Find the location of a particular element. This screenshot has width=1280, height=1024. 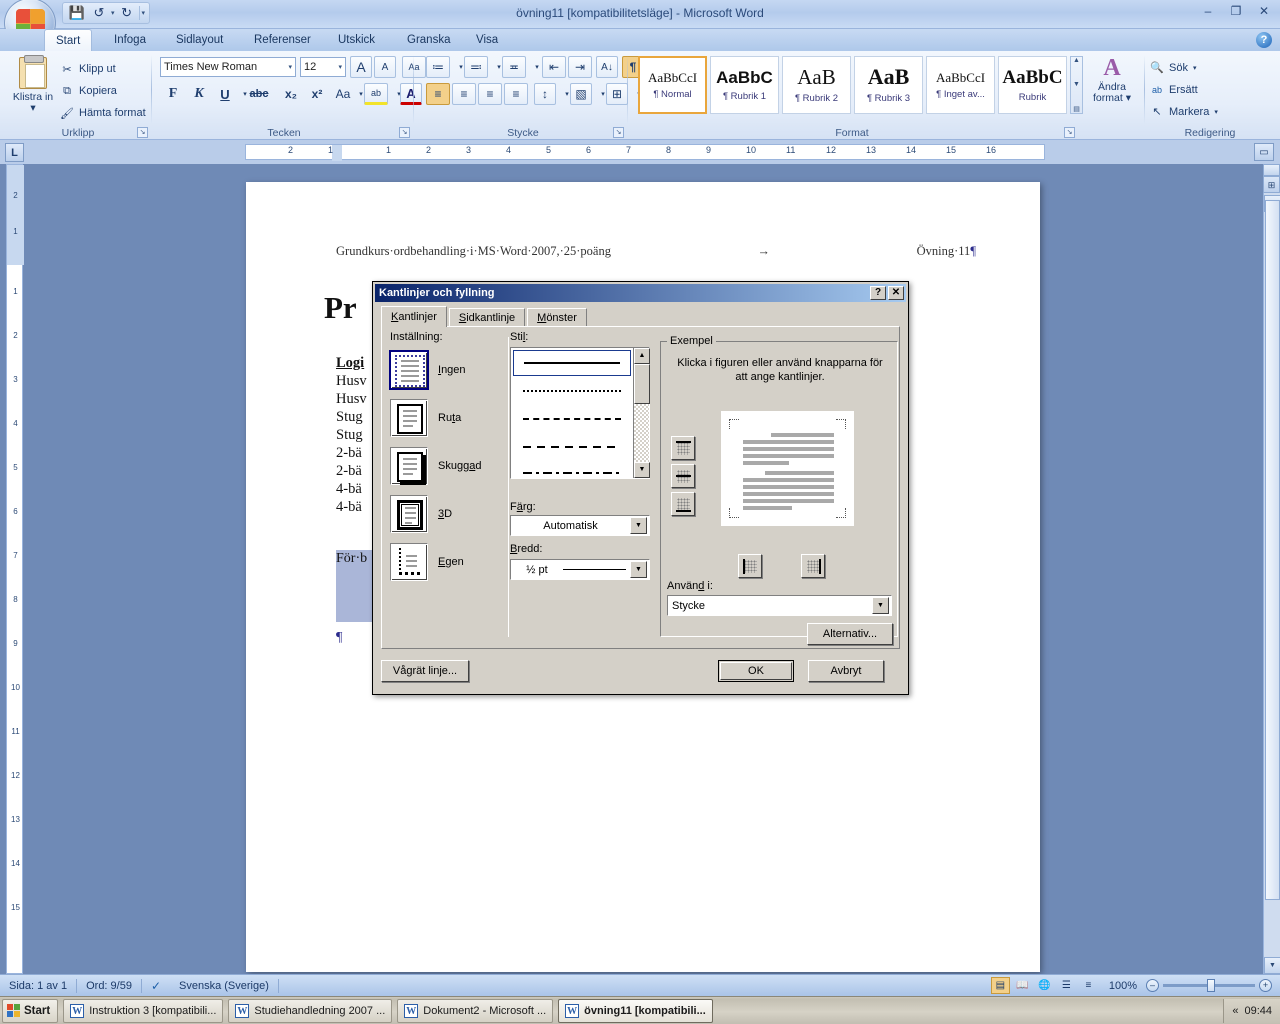

styles-scroll-down-icon: ▼ is located at coordinates (1076, 84).